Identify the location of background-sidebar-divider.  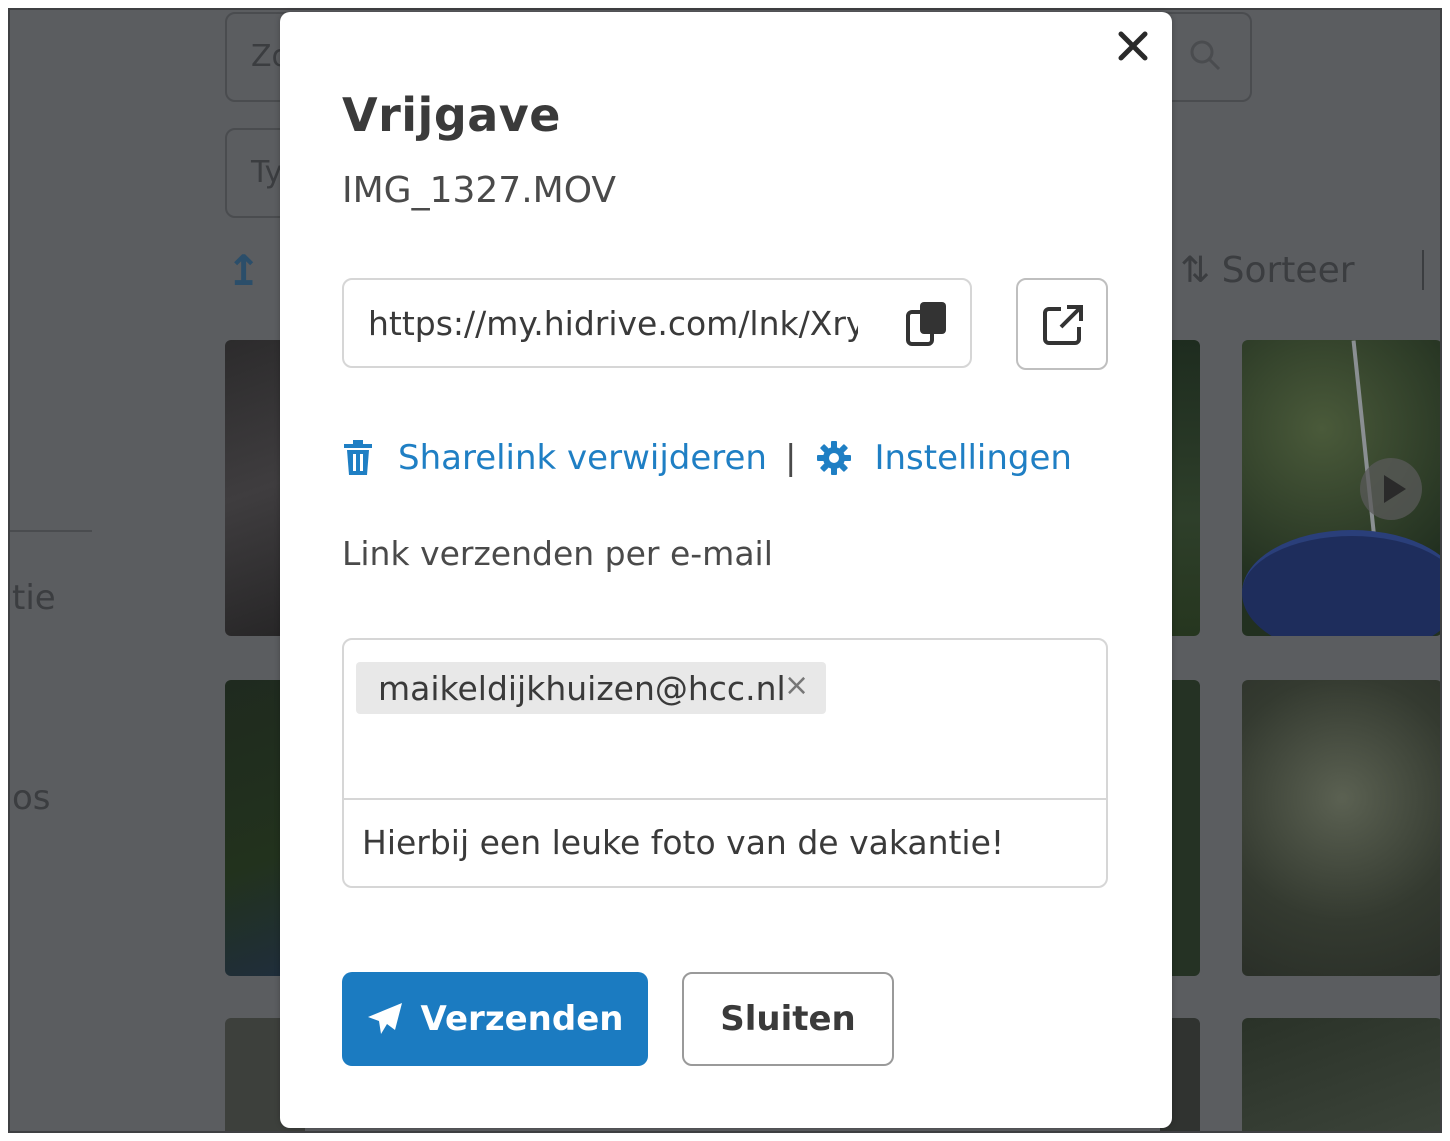
(51, 531).